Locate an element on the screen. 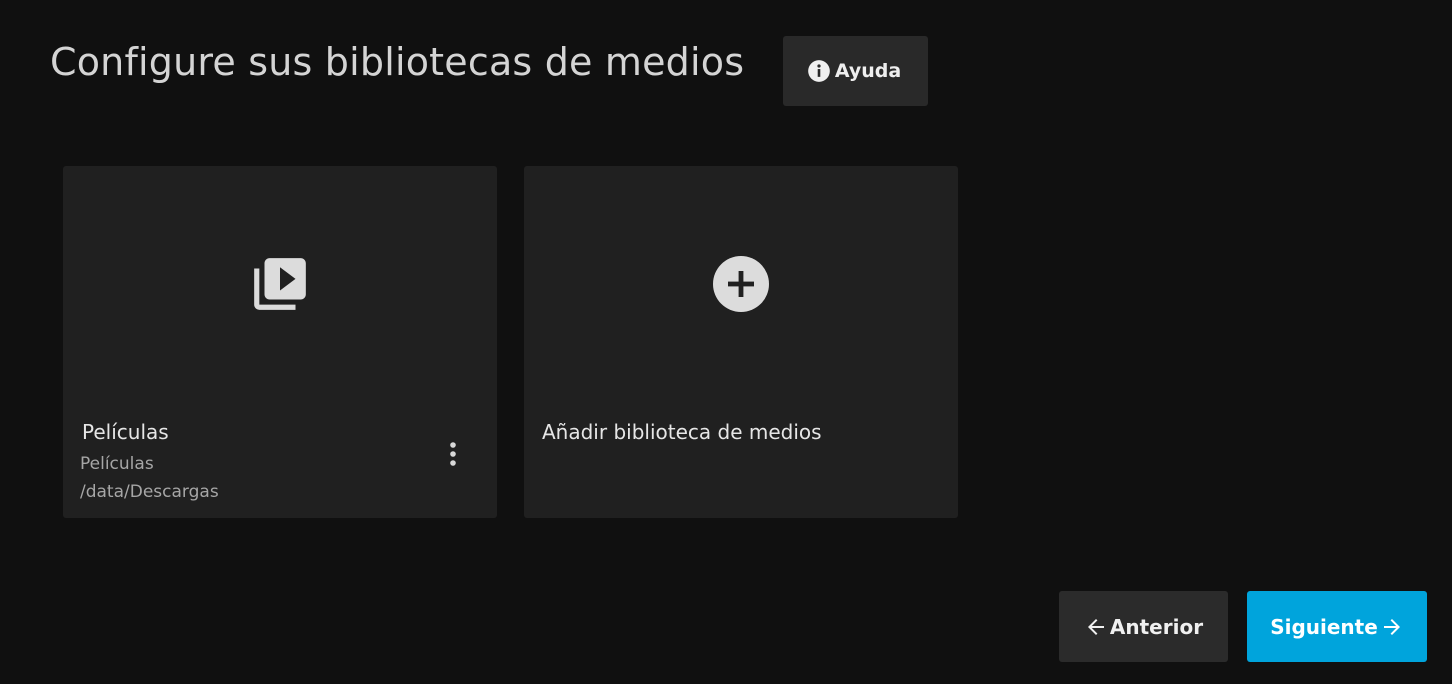 This screenshot has width=1452, height=684. next-button: Siguiente is located at coordinates (1337, 626).